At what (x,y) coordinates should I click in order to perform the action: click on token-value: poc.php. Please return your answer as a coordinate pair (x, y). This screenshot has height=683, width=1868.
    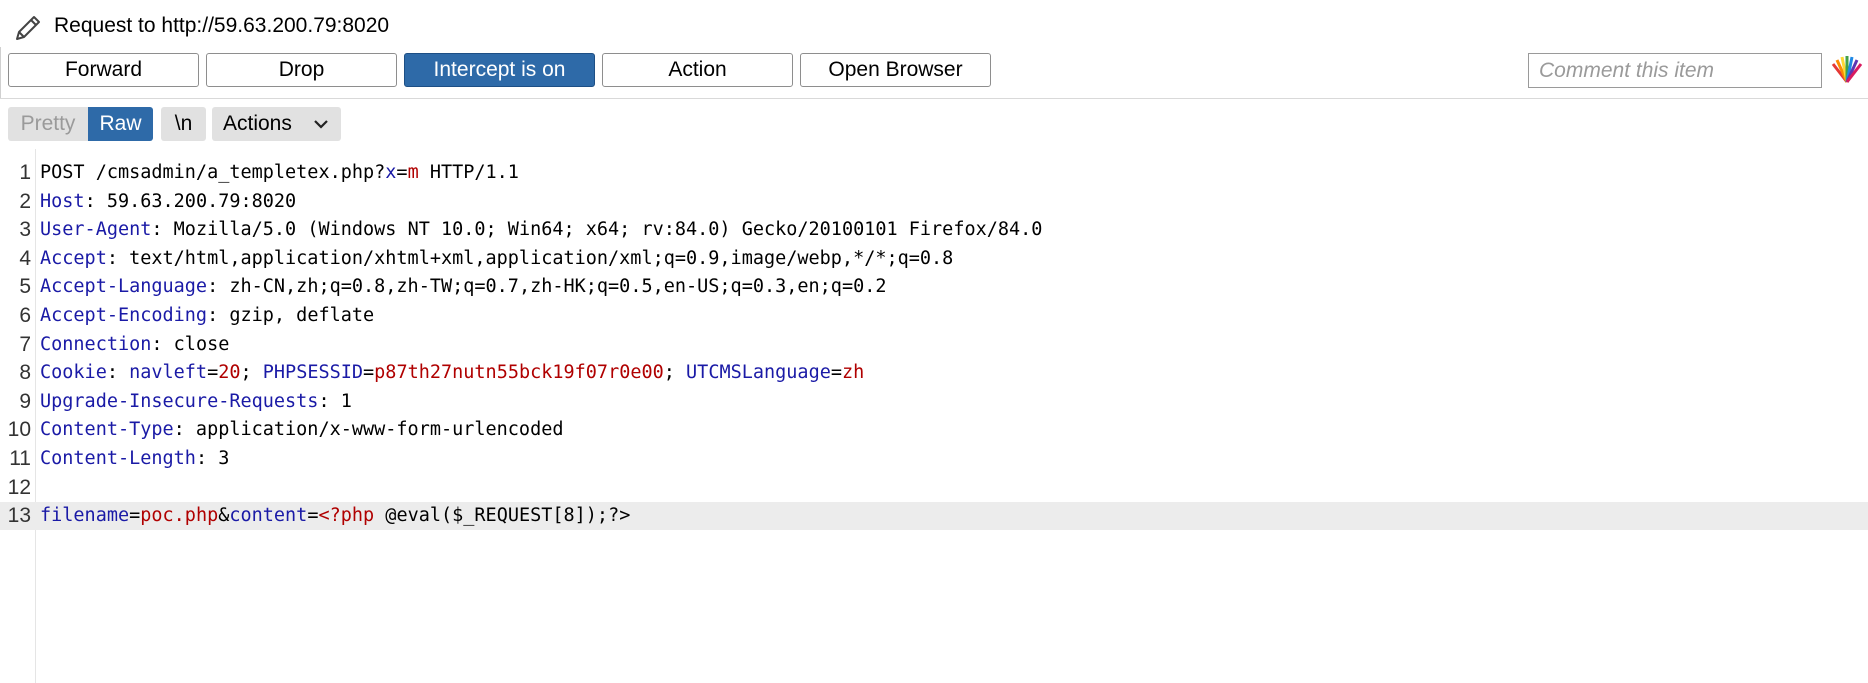
    Looking at the image, I should click on (179, 516).